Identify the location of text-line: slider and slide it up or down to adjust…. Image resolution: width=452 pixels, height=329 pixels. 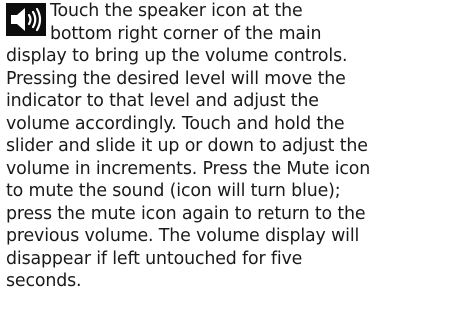
(187, 146).